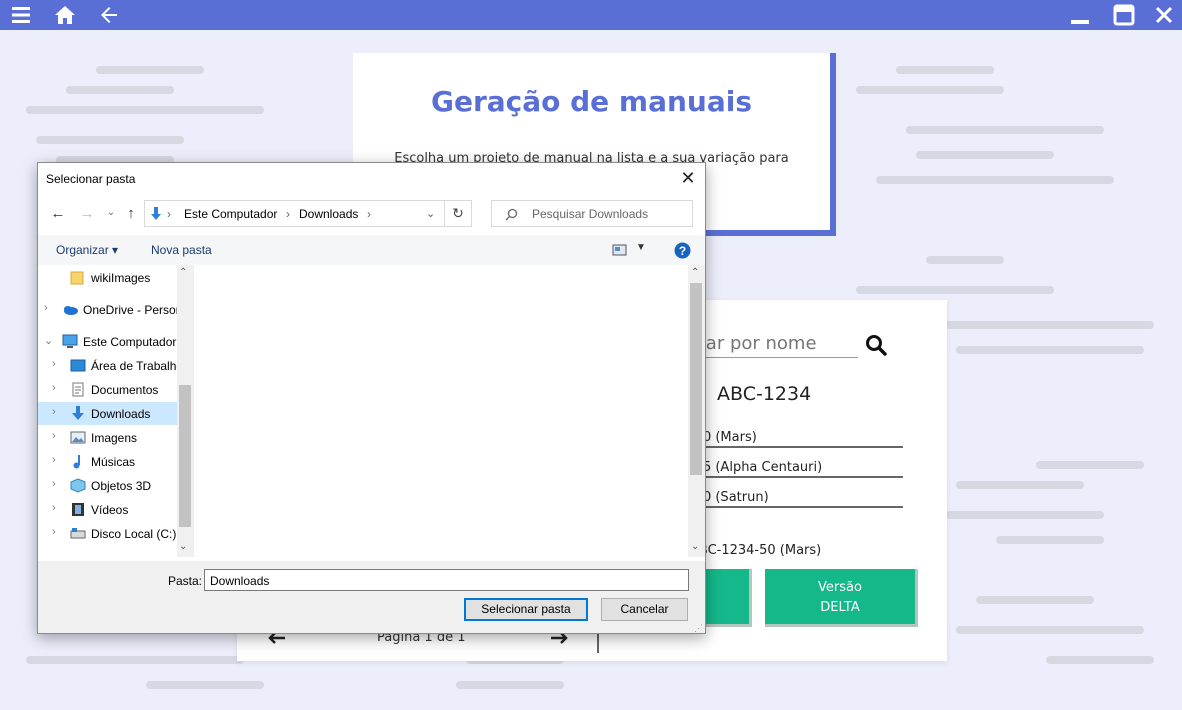 The width and height of the screenshot is (1182, 710). I want to click on tree-item-label: Vídeos, so click(110, 510).